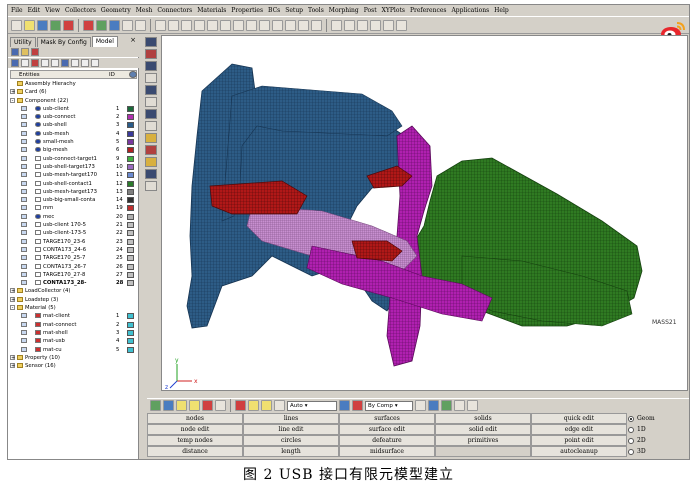 This screenshot has width=697, height=484. I want to click on tree-row: mat-connect 2, so click(73, 325).